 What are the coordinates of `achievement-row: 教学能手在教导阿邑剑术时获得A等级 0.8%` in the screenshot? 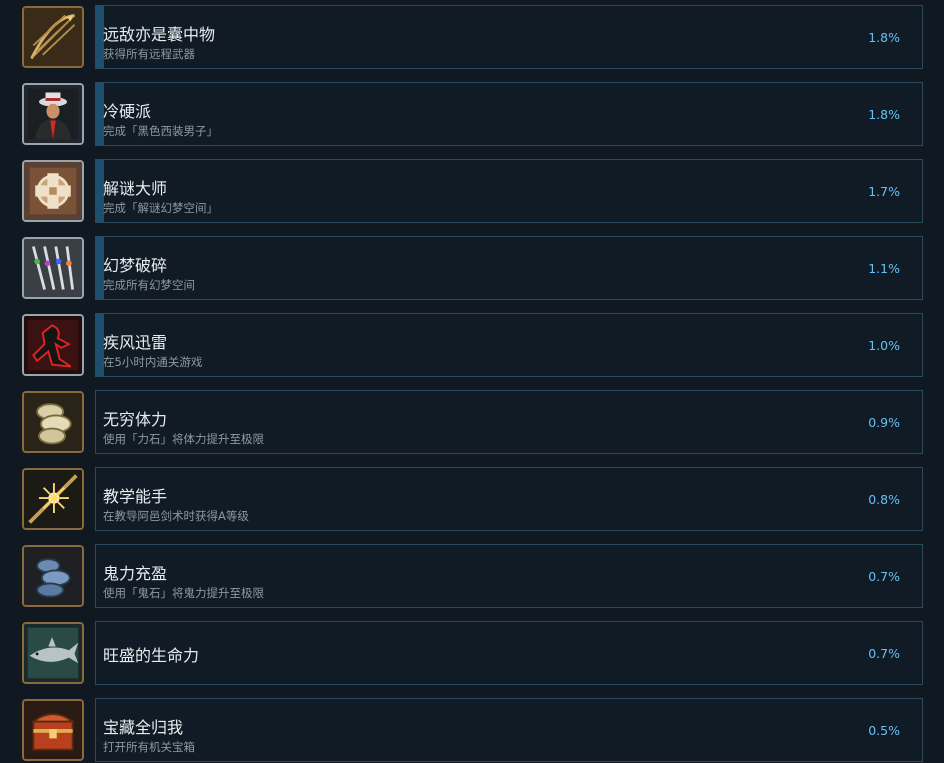 It's located at (472, 500).